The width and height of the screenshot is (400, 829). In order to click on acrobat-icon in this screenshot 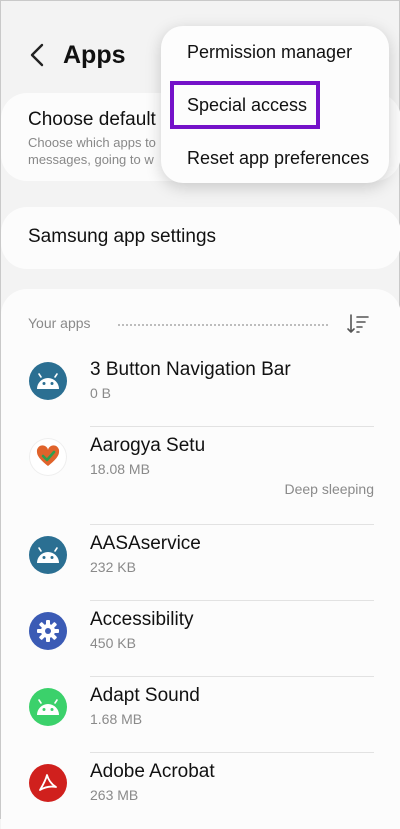, I will do `click(48, 783)`.